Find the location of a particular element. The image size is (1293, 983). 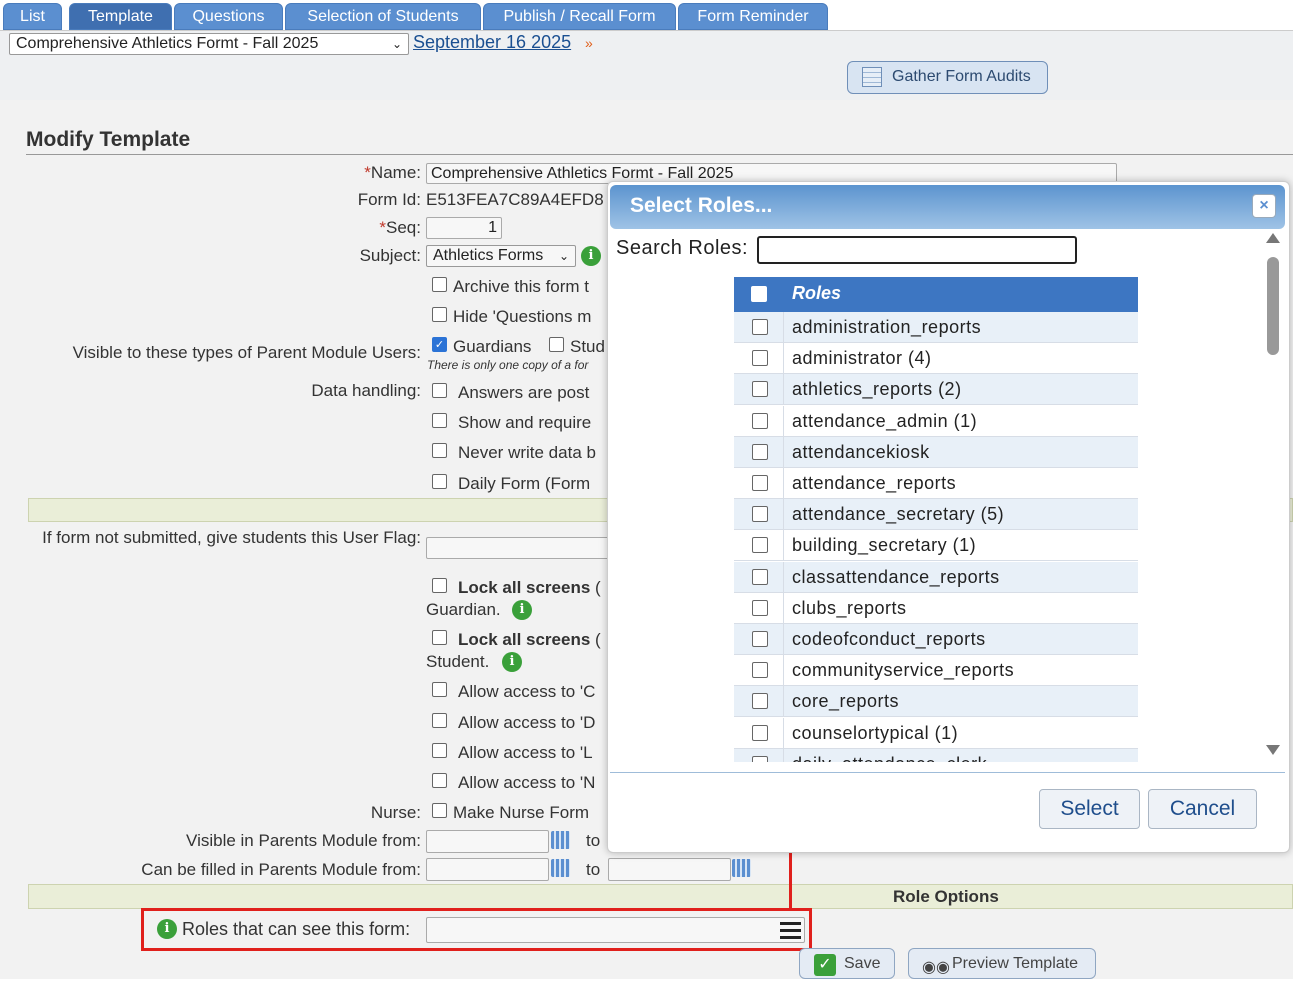

lock-guardian-checkbox is located at coordinates (439, 585).